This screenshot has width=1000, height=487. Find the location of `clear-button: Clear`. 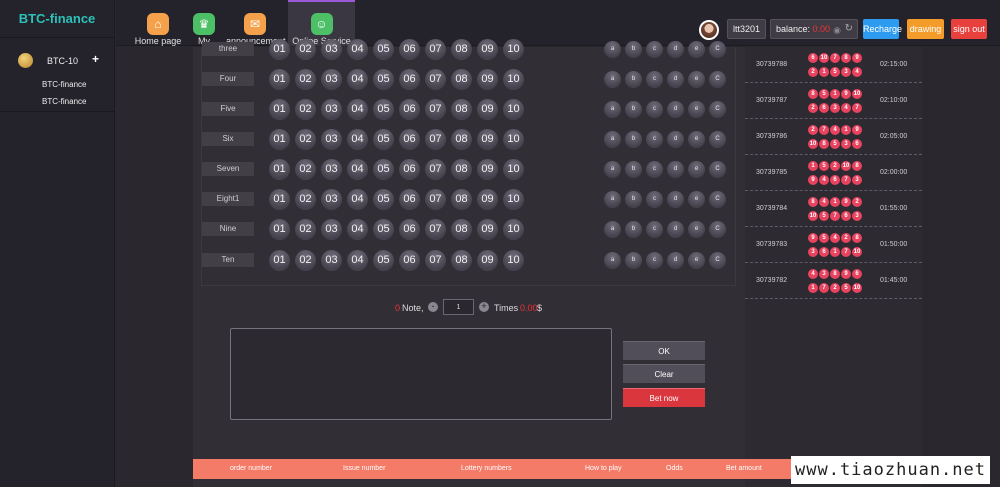

clear-button: Clear is located at coordinates (664, 373).